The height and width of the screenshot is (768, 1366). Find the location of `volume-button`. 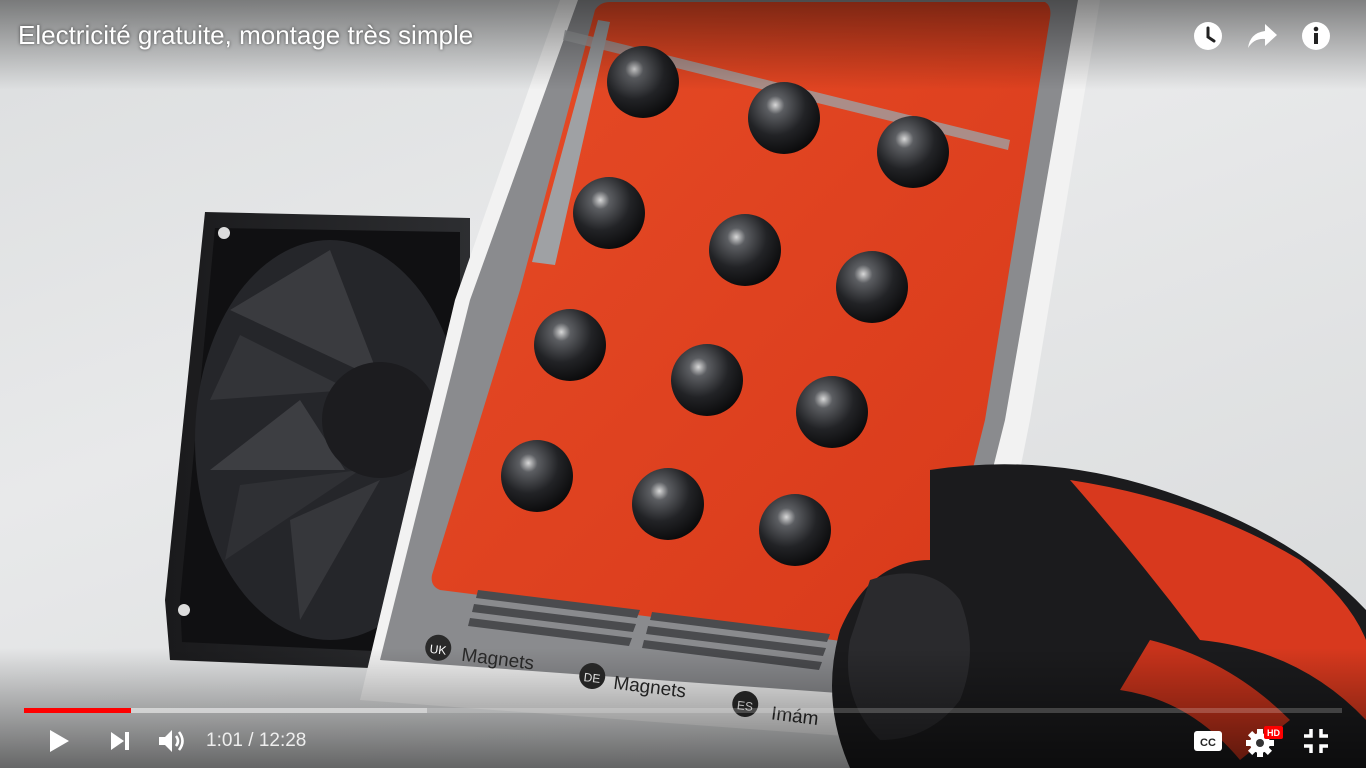

volume-button is located at coordinates (173, 741).